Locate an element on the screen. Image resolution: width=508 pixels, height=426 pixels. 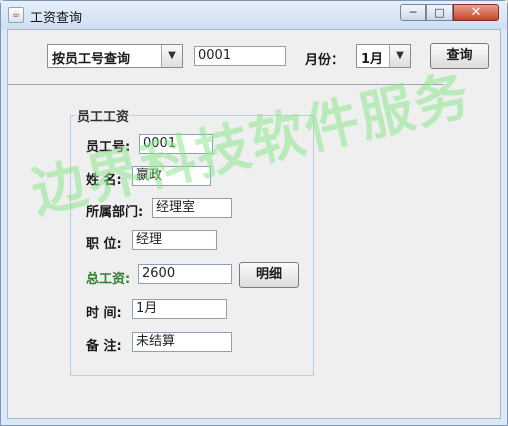
query-type-value: 按员工号查询 is located at coordinates (91, 59).